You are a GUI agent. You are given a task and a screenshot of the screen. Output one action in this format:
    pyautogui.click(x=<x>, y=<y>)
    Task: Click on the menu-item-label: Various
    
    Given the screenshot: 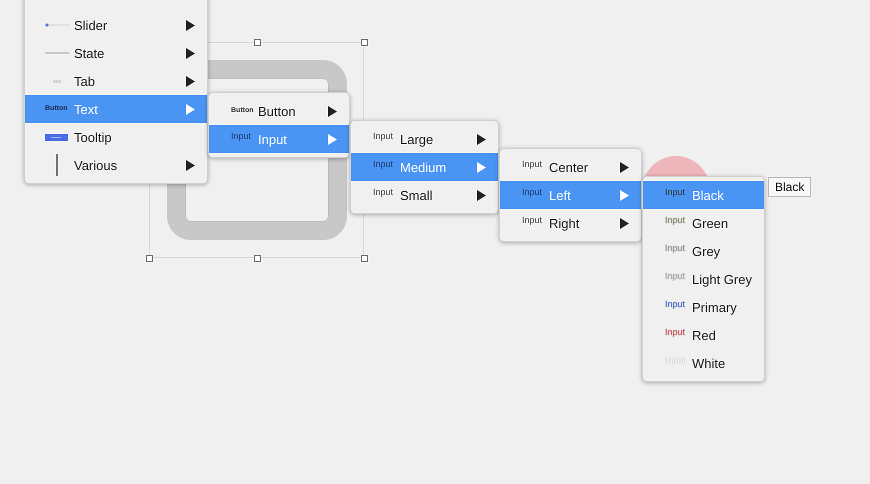 What is the action you would take?
    pyautogui.click(x=96, y=165)
    